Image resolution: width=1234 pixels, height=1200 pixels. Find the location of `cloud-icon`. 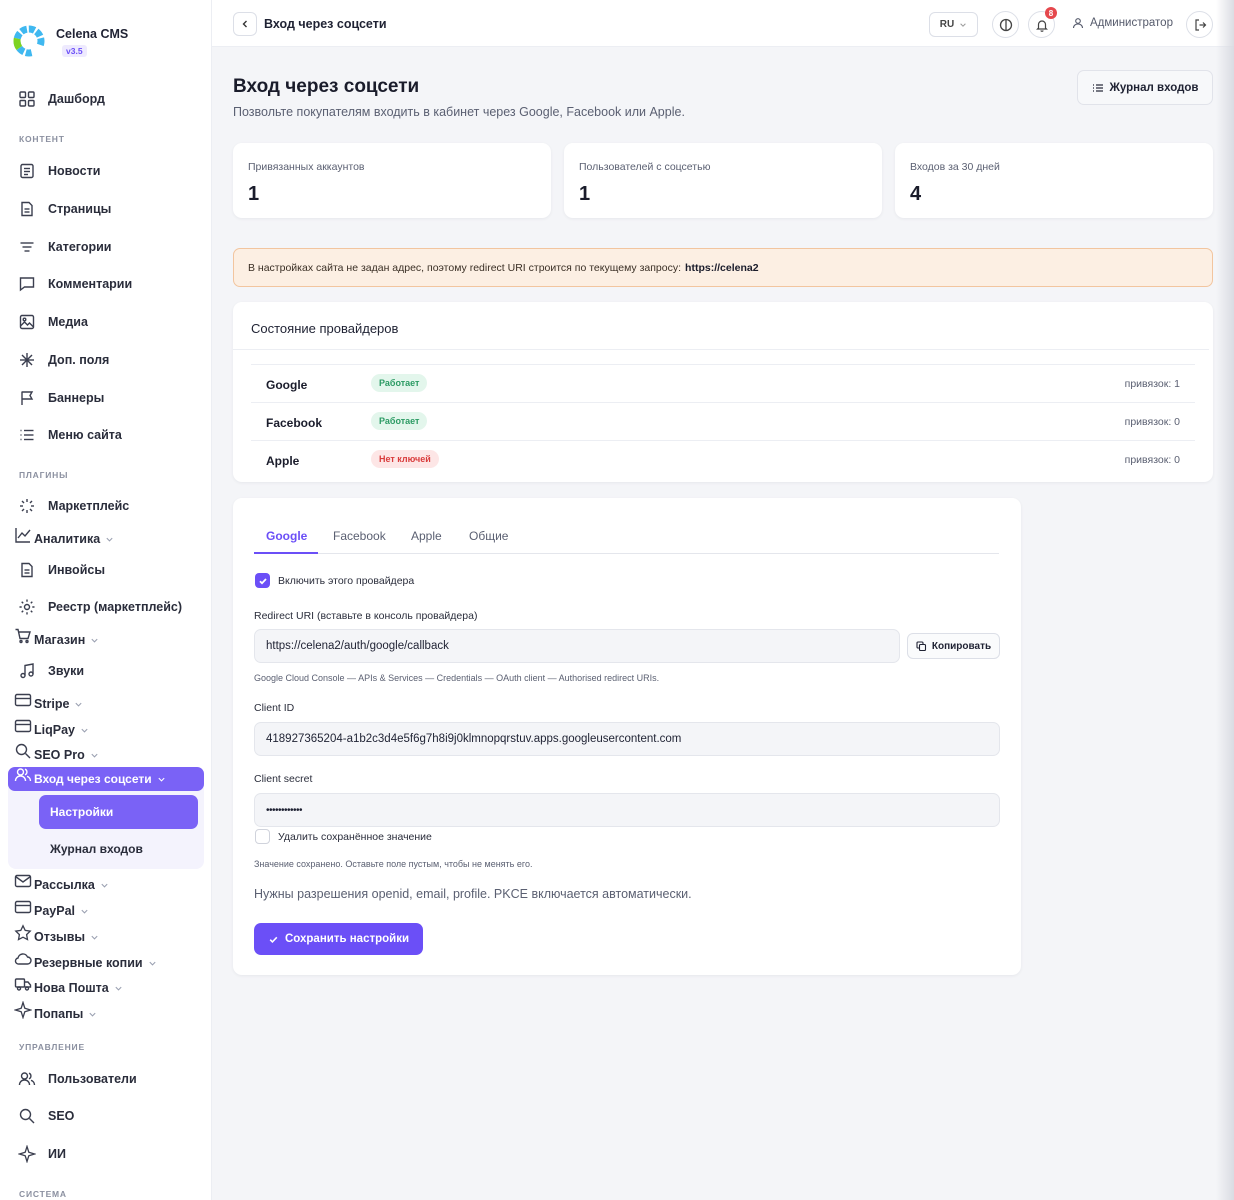

cloud-icon is located at coordinates (23, 959).